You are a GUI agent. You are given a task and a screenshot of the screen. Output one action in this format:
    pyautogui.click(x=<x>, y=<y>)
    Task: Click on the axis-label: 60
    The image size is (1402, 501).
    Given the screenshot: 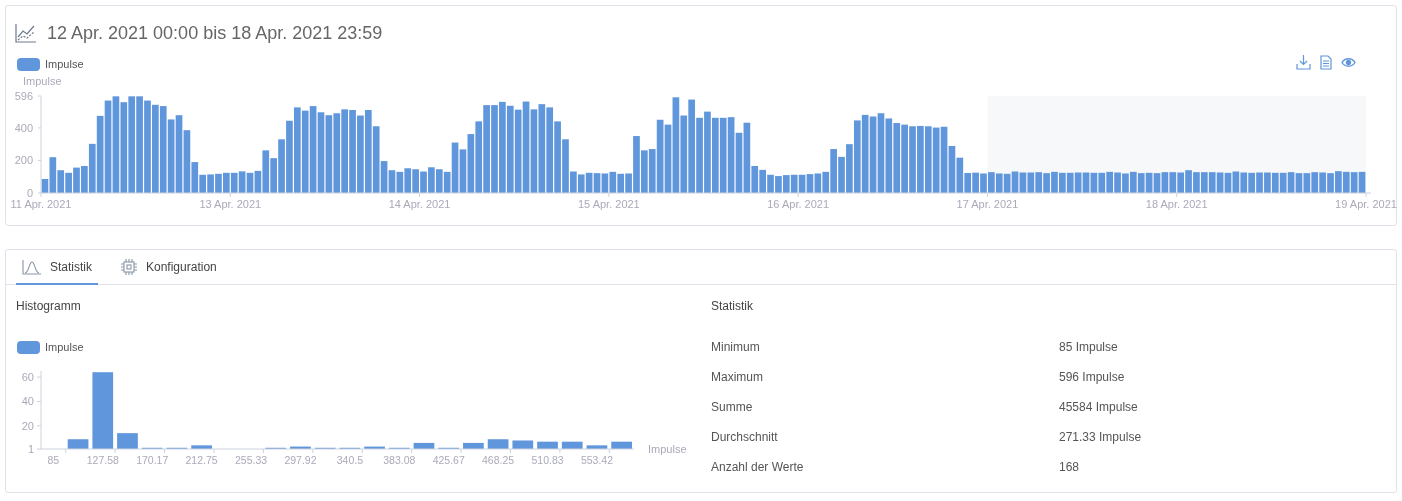 What is the action you would take?
    pyautogui.click(x=27, y=377)
    